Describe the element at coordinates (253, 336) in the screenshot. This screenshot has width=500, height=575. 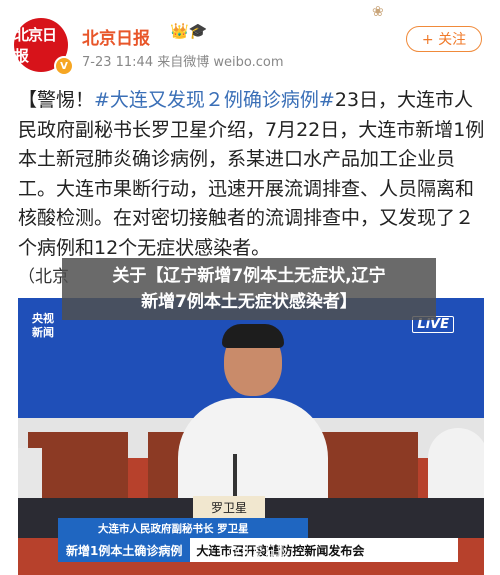
I see `speaker-hair` at that location.